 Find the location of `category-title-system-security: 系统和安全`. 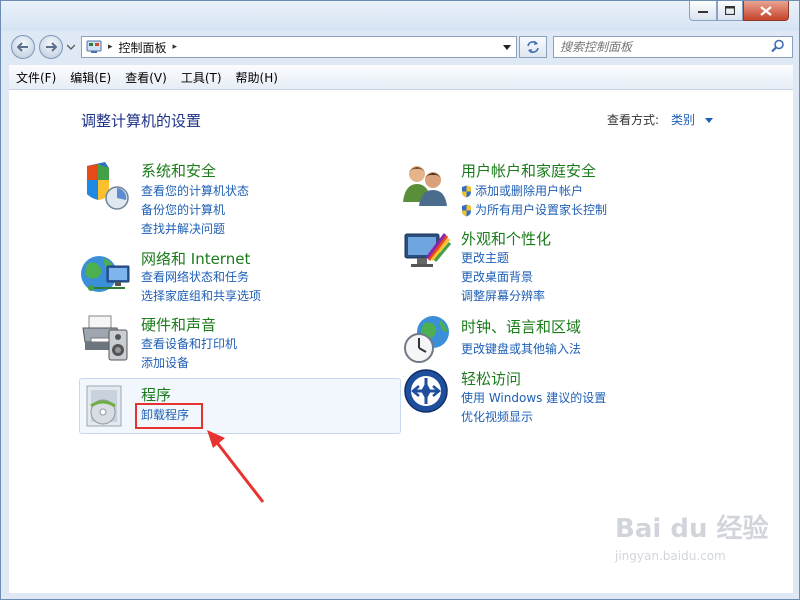

category-title-system-security: 系统和安全 is located at coordinates (178, 170).